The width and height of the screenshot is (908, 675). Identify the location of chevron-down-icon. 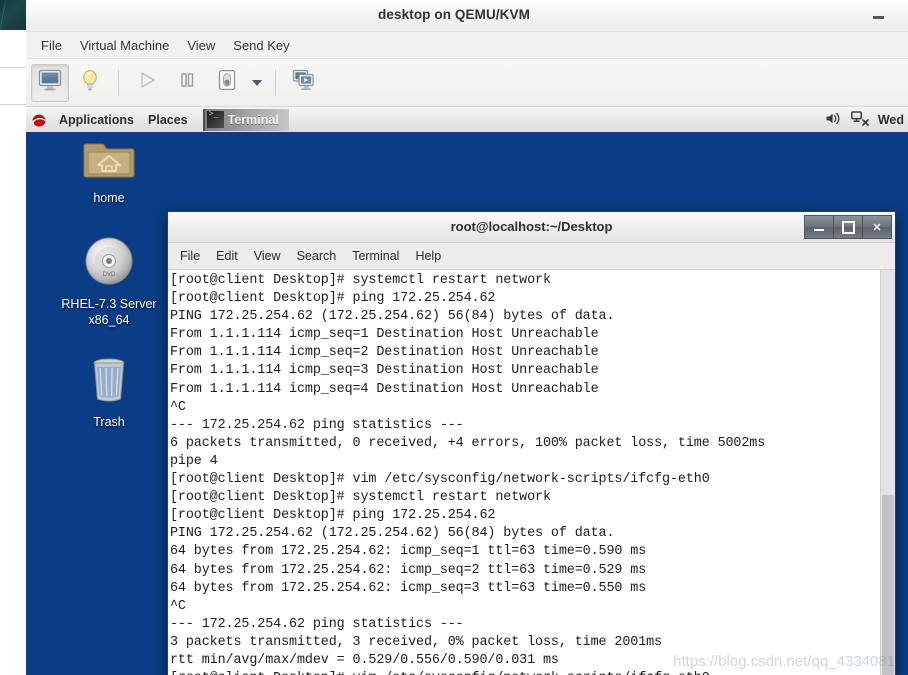
(257, 82).